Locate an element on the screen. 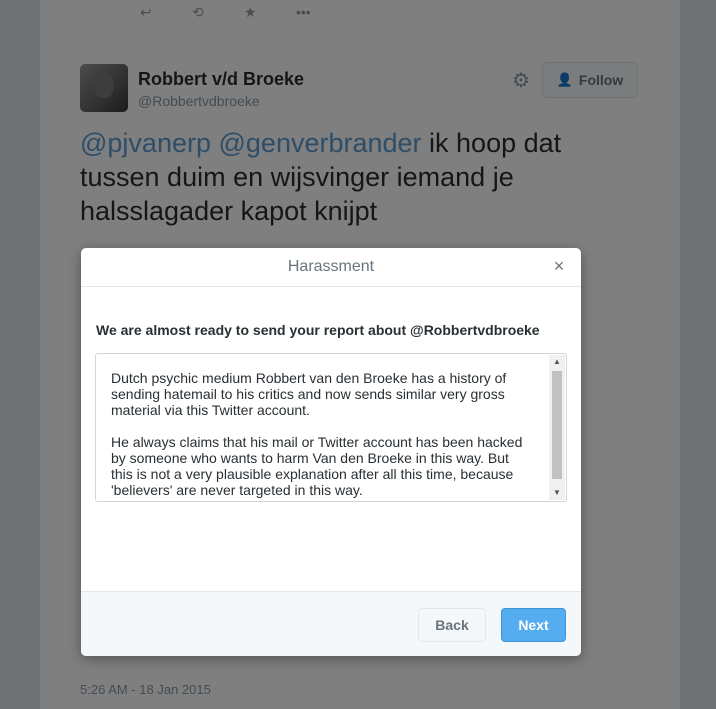  scroll-up-icon: ▲ is located at coordinates (557, 362).